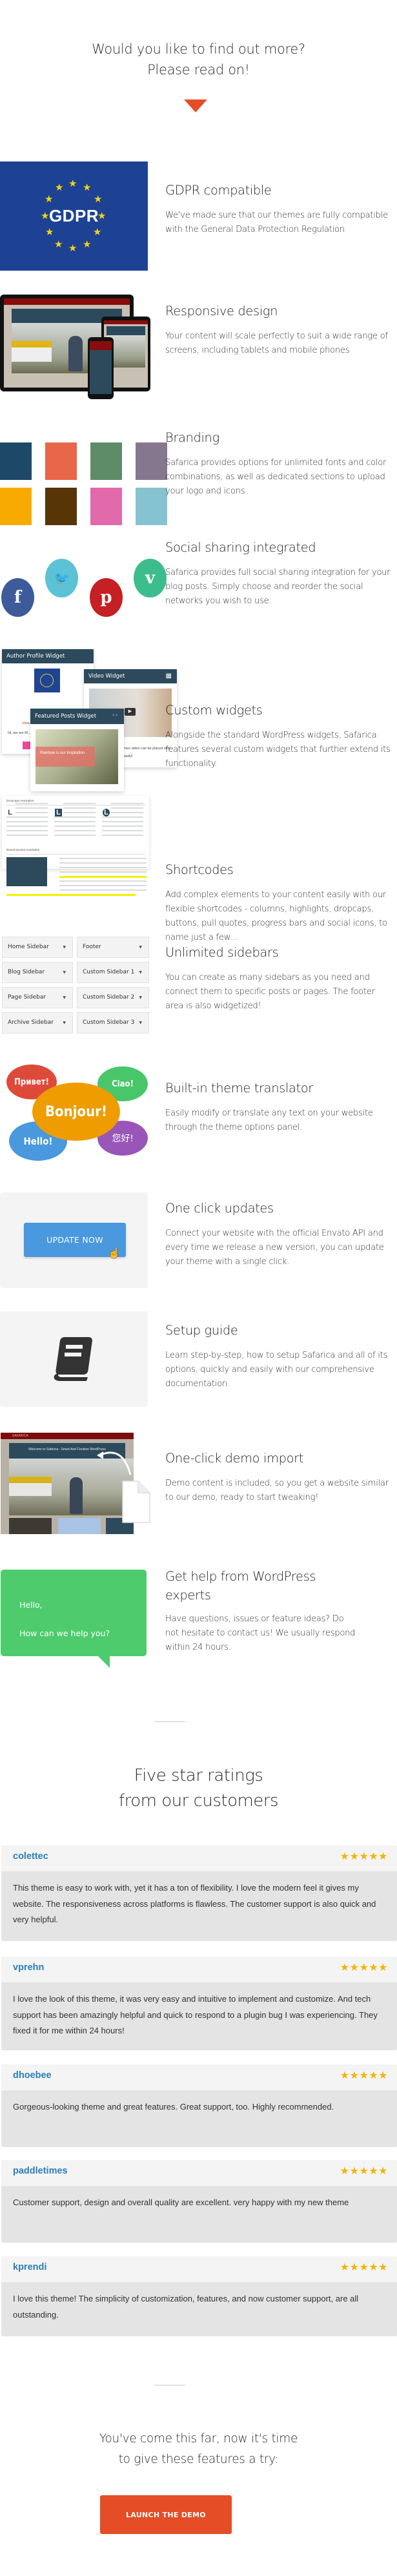  What do you see at coordinates (234, 1458) in the screenshot?
I see `feature-title: One-click demo import` at bounding box center [234, 1458].